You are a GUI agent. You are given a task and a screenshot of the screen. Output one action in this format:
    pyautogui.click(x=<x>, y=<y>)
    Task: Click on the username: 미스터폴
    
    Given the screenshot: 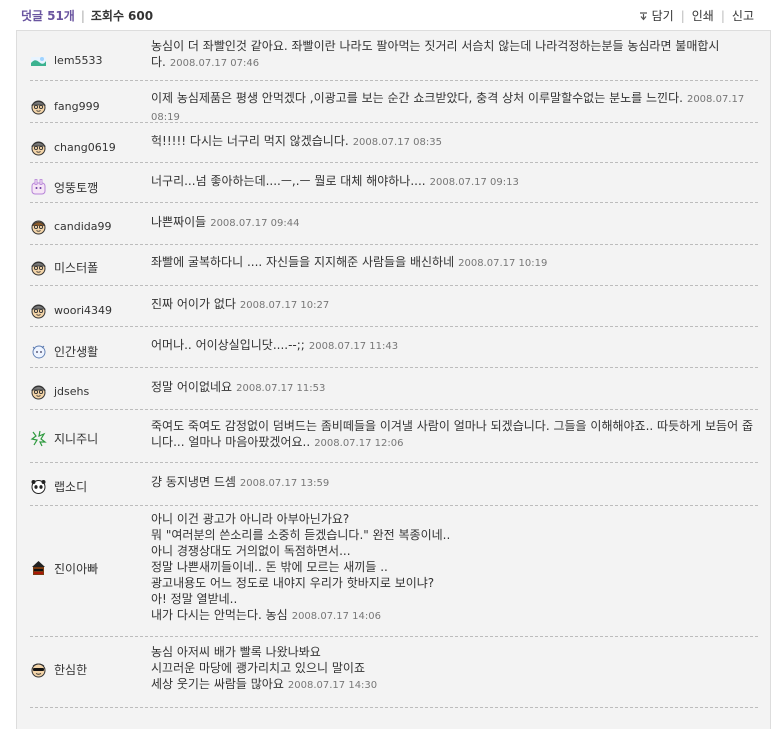 What is the action you would take?
    pyautogui.click(x=76, y=267)
    